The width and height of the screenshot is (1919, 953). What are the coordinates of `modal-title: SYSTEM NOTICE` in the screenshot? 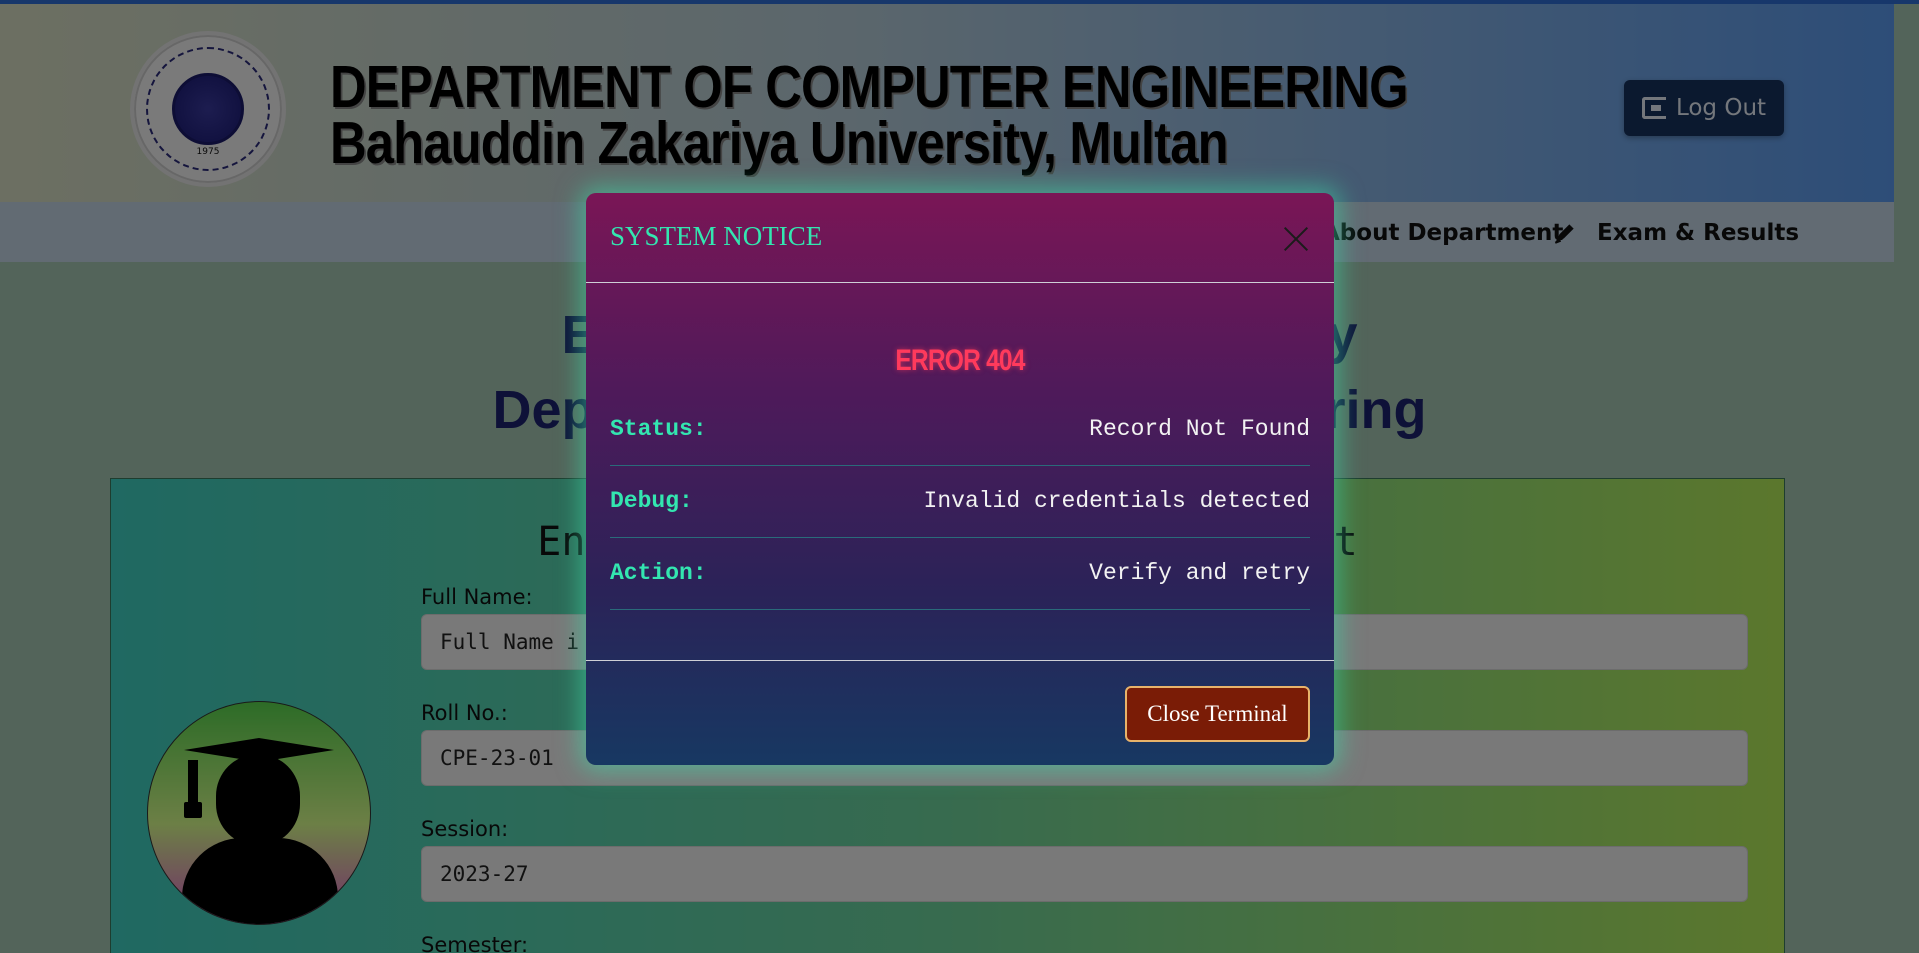 It's located at (716, 236).